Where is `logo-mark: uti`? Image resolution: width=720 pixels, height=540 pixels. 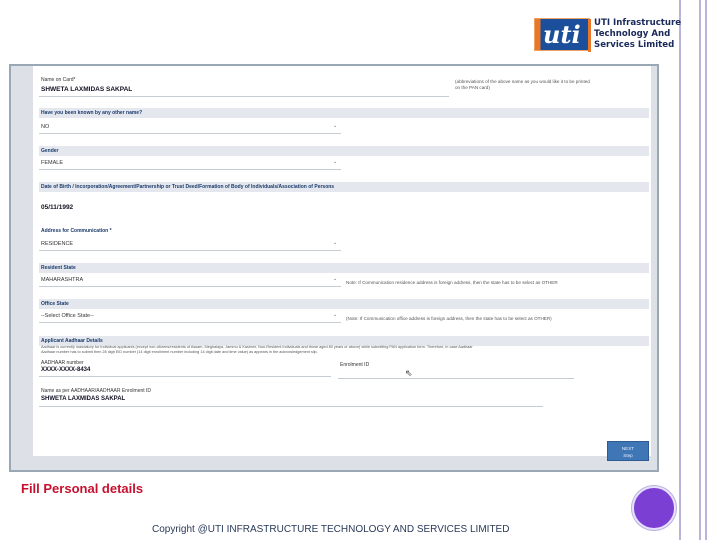
logo-mark: uti is located at coordinates (562, 34).